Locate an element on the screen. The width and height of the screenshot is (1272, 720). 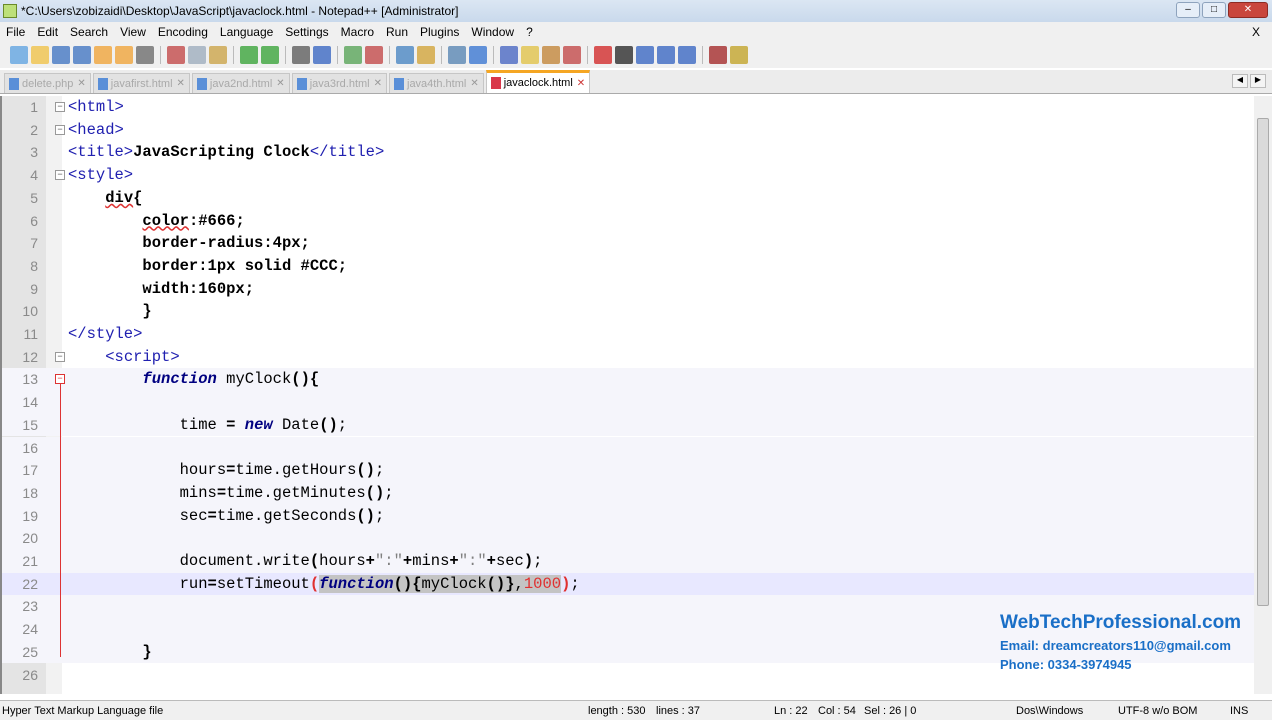
tab-scroll-left-icon: ◀ is located at coordinates (1240, 81).